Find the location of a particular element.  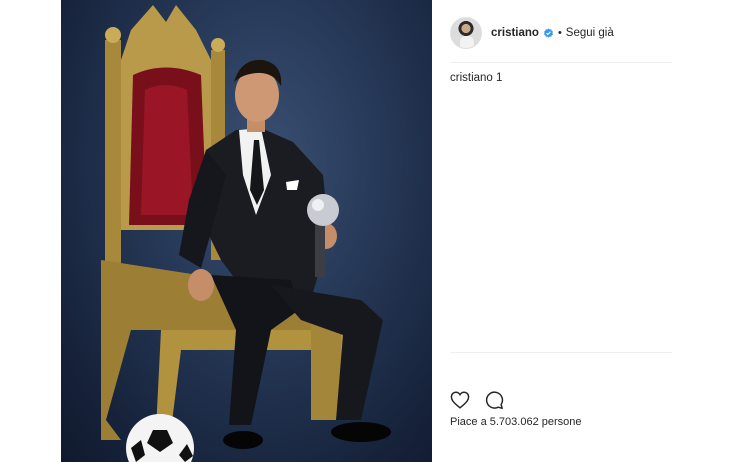

header-divider is located at coordinates (561, 62).